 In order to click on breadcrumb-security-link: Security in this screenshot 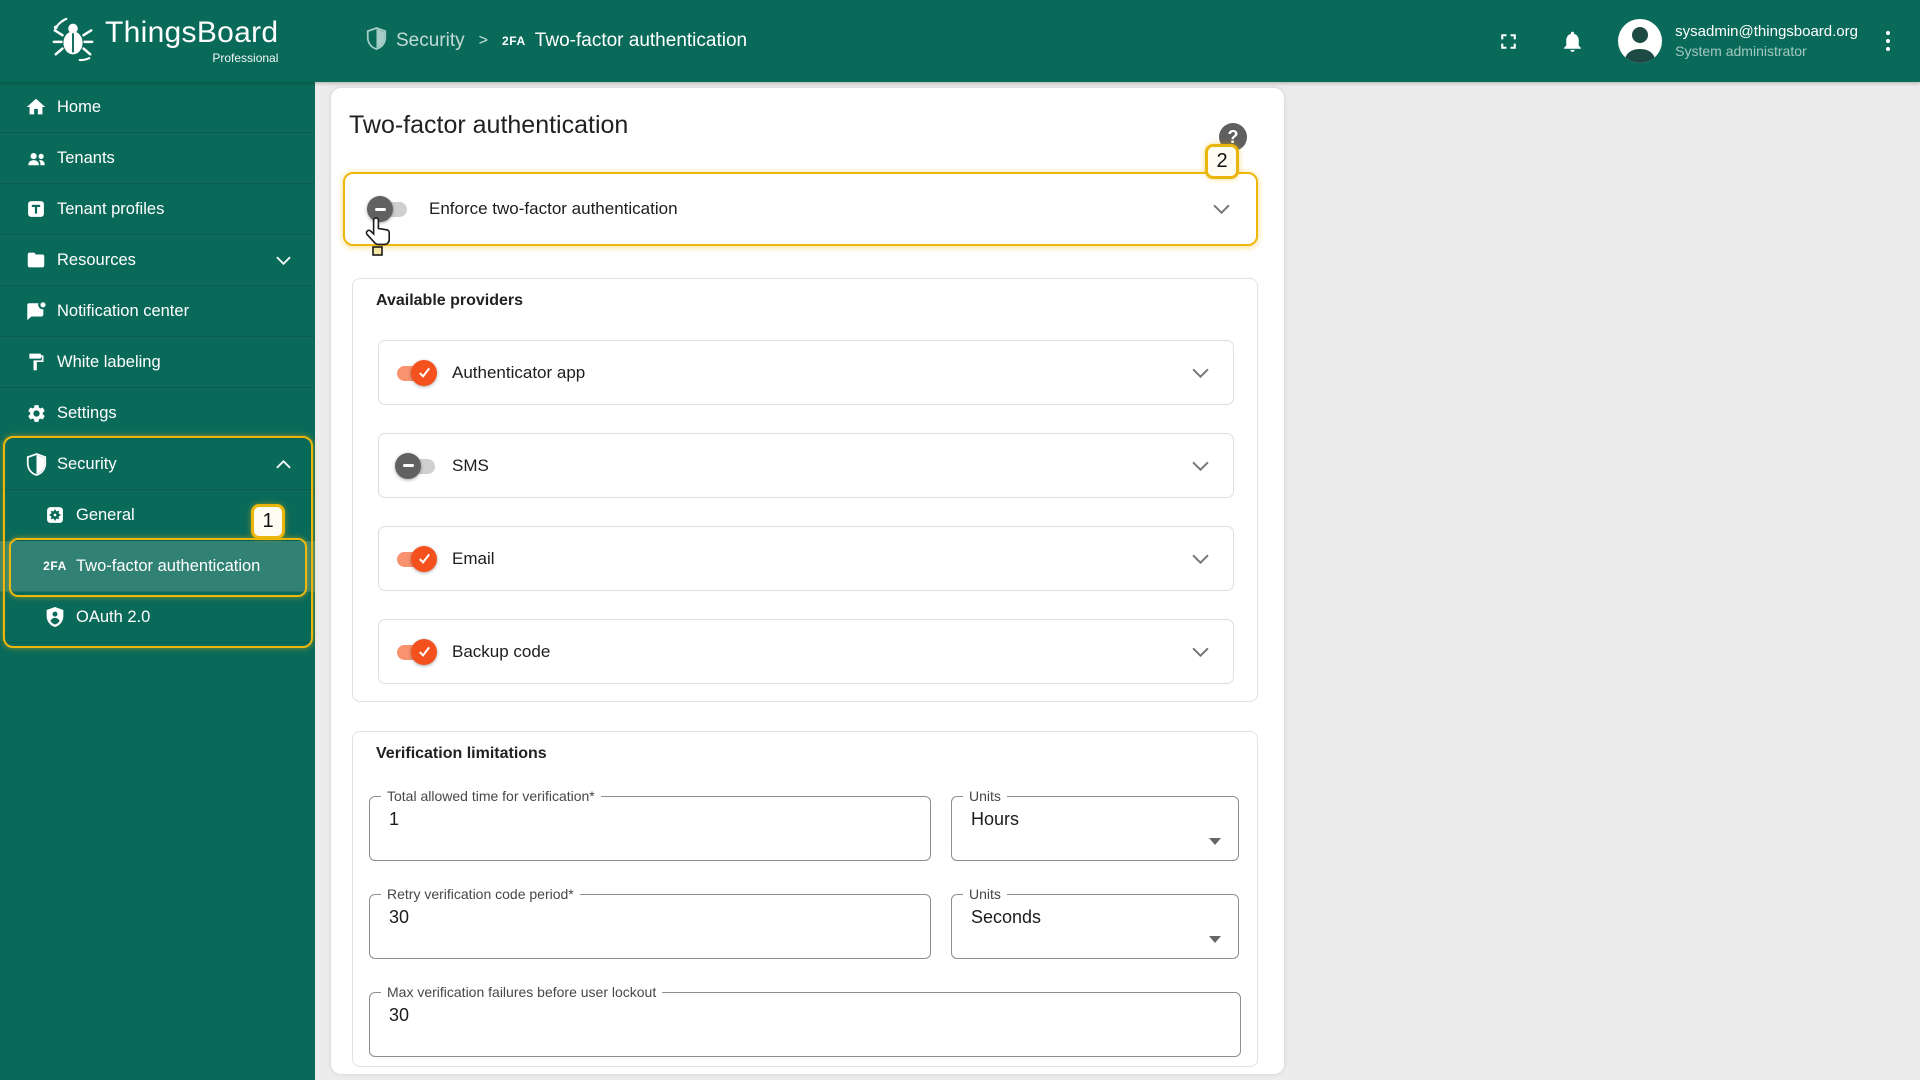, I will do `click(415, 41)`.